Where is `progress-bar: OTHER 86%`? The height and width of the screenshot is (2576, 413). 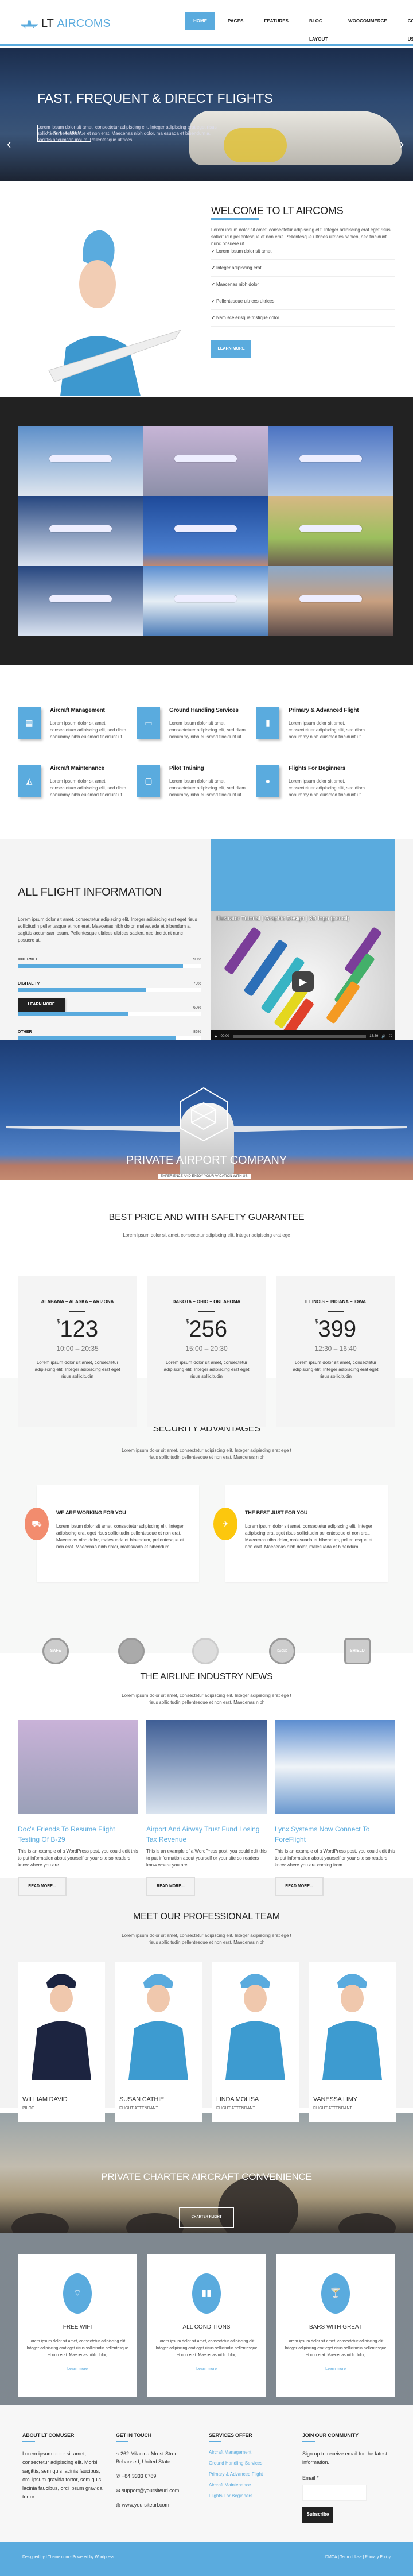 progress-bar: OTHER 86% is located at coordinates (109, 1037).